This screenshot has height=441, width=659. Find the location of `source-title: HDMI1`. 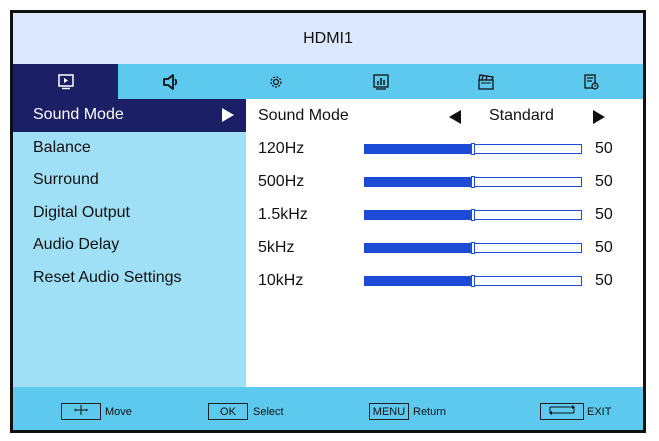

source-title: HDMI1 is located at coordinates (328, 38).